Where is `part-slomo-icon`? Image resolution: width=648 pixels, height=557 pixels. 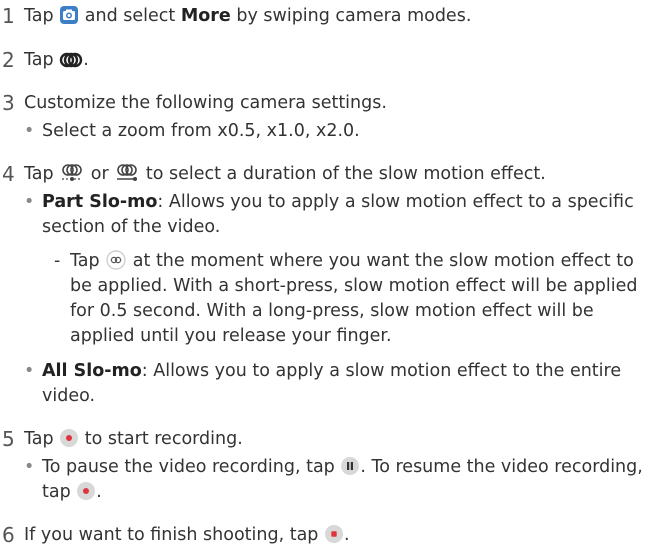 part-slomo-icon is located at coordinates (72, 177).